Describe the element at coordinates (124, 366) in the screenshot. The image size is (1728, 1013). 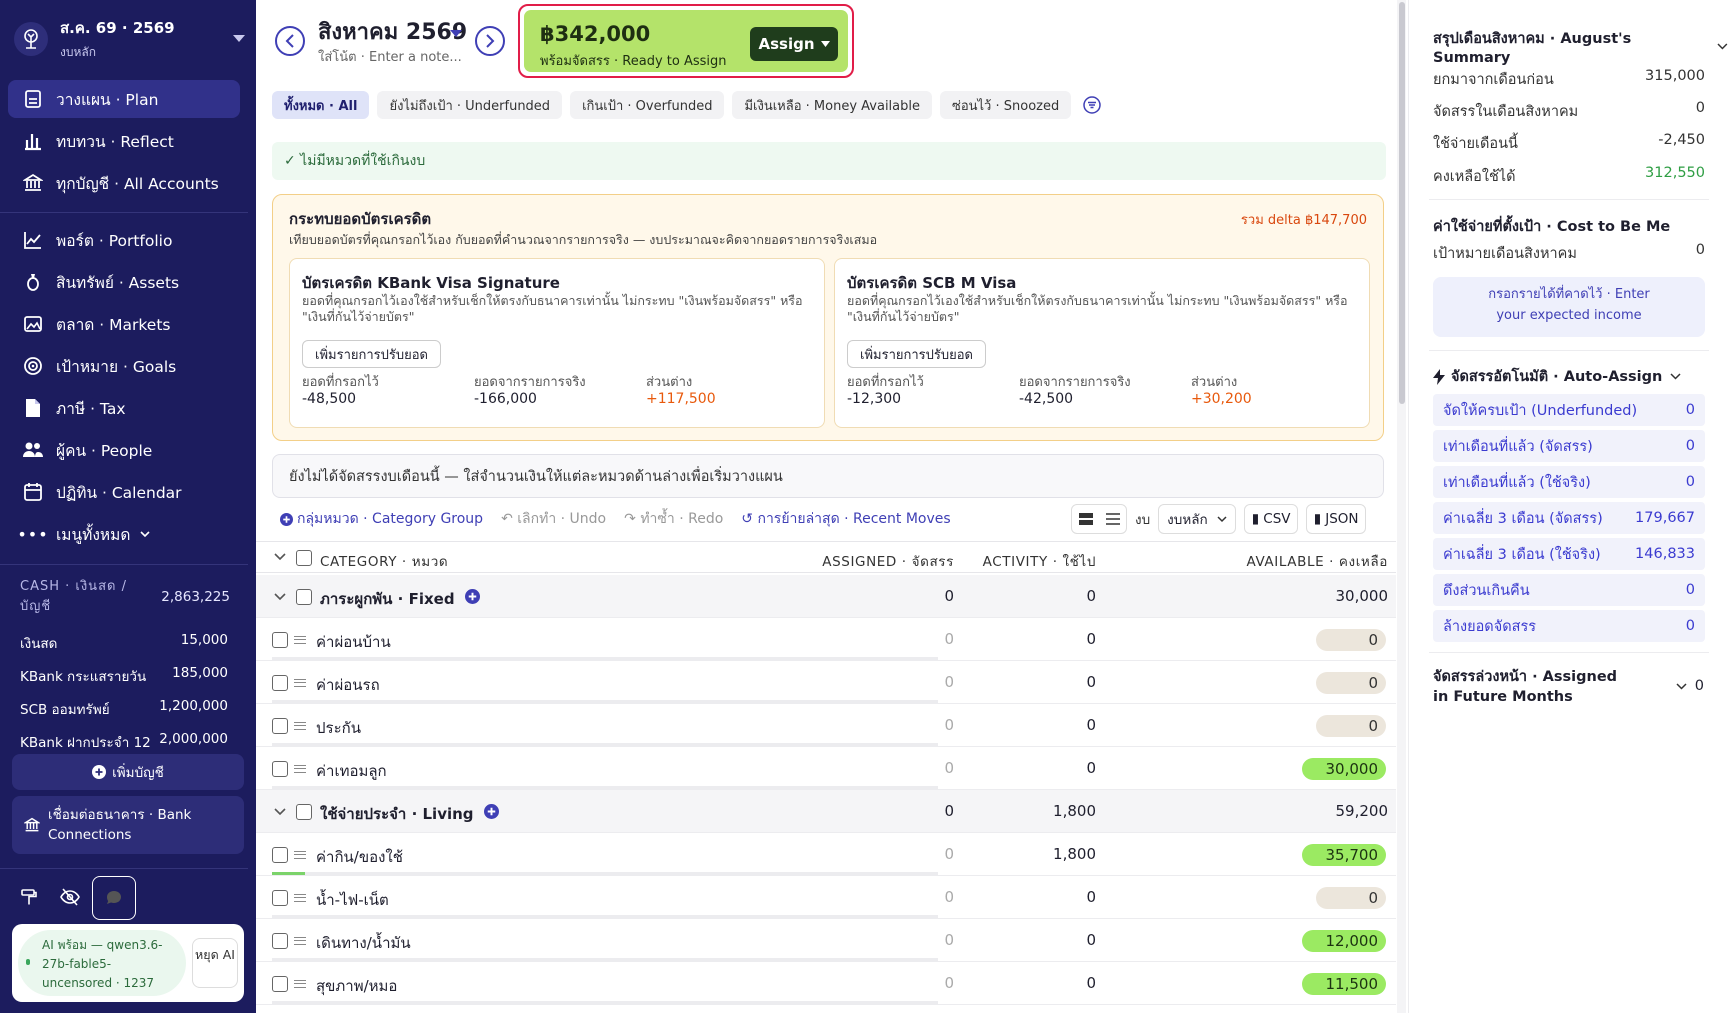
I see `nav-goals: เป้าหมาย · Goals` at that location.